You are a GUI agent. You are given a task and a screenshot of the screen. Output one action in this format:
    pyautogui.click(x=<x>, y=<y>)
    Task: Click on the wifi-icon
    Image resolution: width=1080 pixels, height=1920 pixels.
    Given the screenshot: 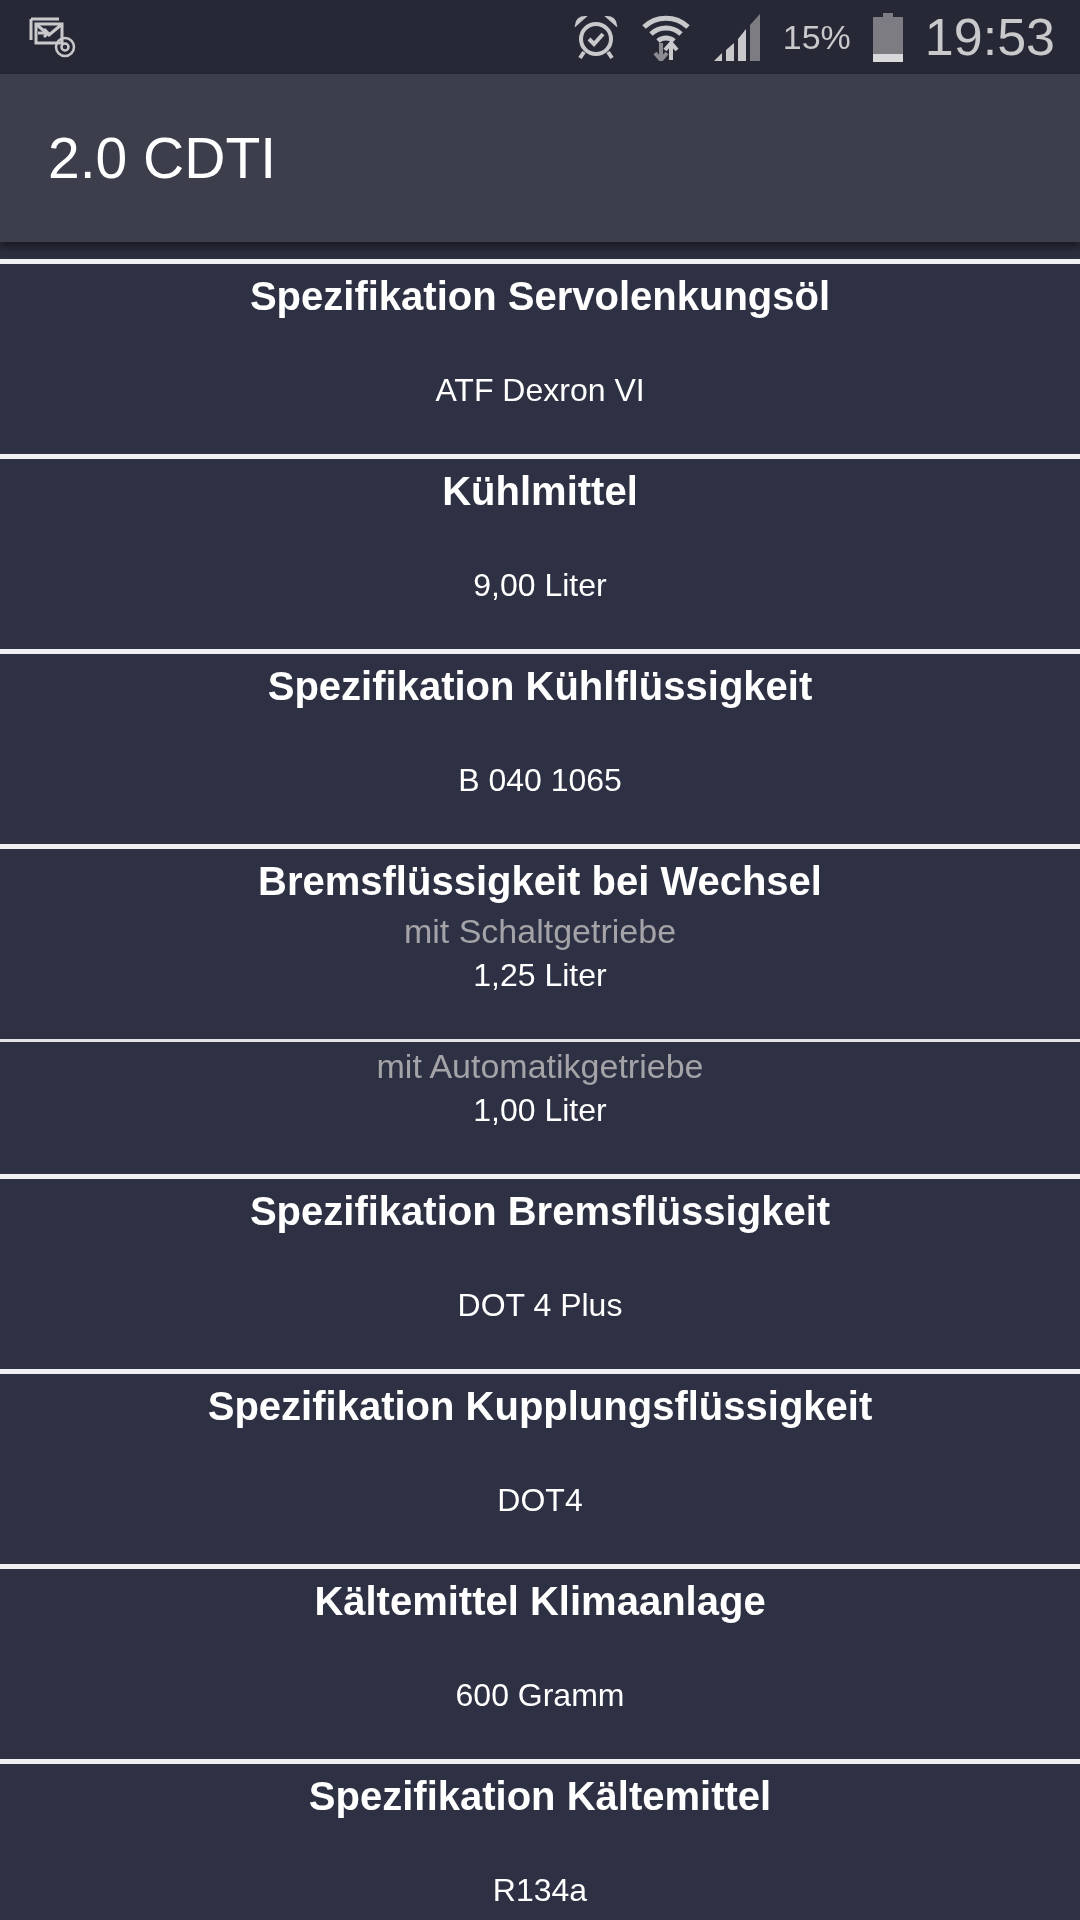 What is the action you would take?
    pyautogui.click(x=665, y=37)
    